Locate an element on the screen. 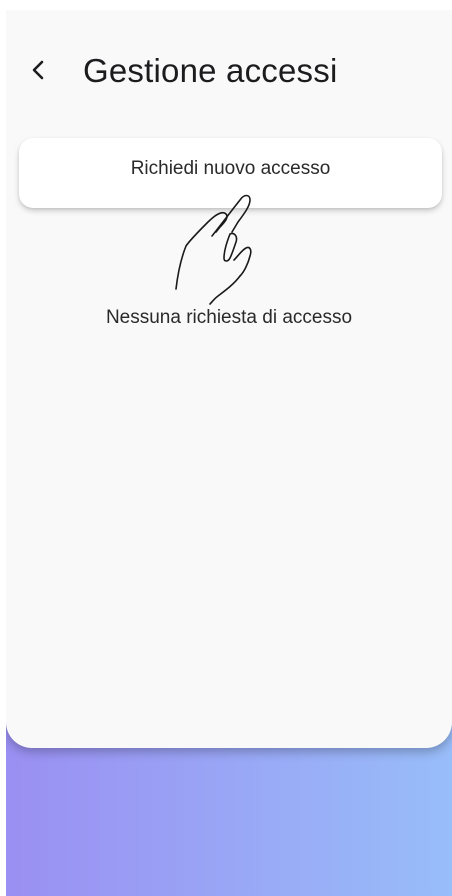 The image size is (452, 896). back-button is located at coordinates (38, 72).